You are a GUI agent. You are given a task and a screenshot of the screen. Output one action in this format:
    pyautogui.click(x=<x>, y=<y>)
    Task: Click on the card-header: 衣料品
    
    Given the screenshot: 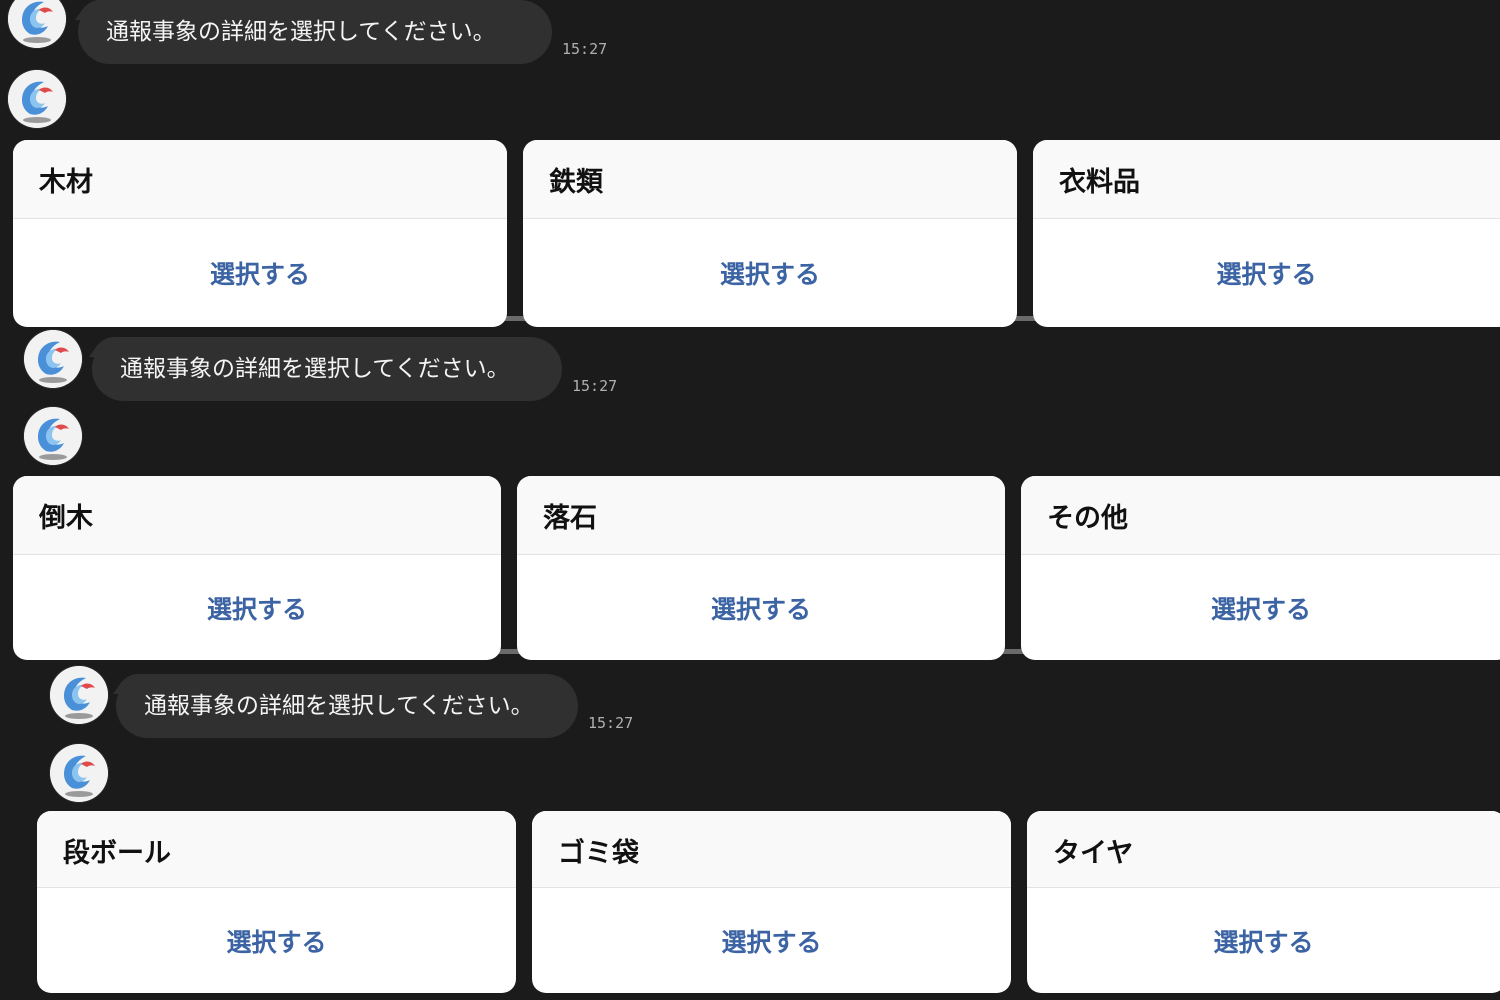 What is the action you would take?
    pyautogui.click(x=1266, y=179)
    